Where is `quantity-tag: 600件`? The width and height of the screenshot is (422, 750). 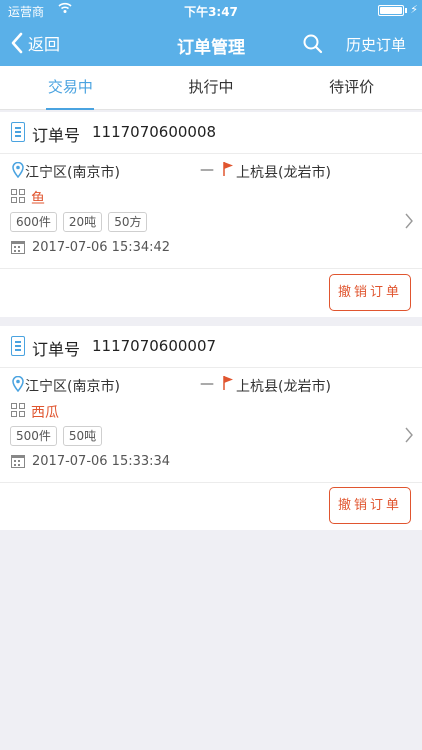
quantity-tag: 600件 is located at coordinates (33, 222).